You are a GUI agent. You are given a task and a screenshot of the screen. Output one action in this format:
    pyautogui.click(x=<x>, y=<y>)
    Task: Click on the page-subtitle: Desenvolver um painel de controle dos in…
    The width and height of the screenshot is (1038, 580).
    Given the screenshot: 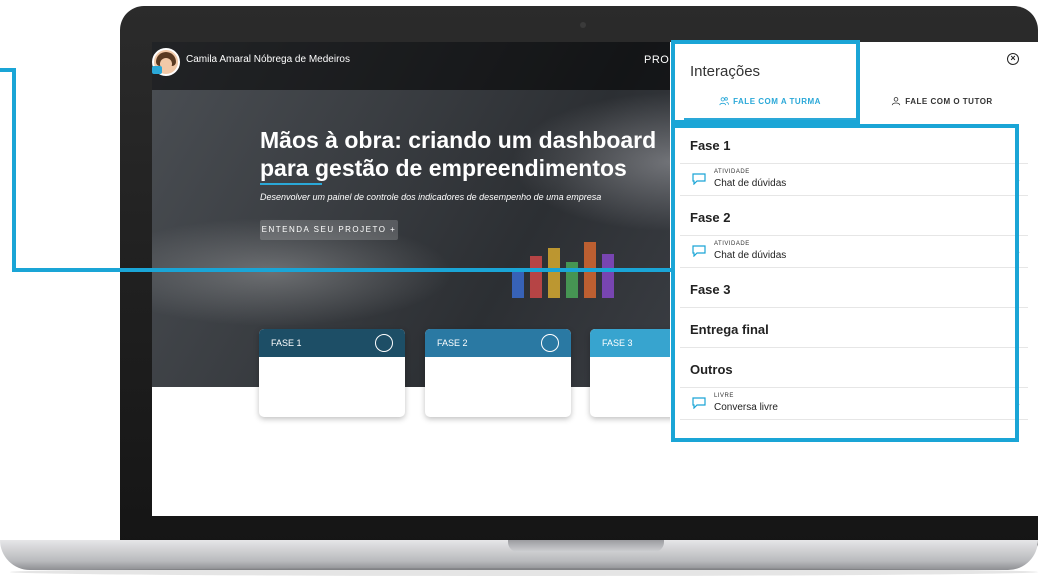 What is the action you would take?
    pyautogui.click(x=431, y=197)
    